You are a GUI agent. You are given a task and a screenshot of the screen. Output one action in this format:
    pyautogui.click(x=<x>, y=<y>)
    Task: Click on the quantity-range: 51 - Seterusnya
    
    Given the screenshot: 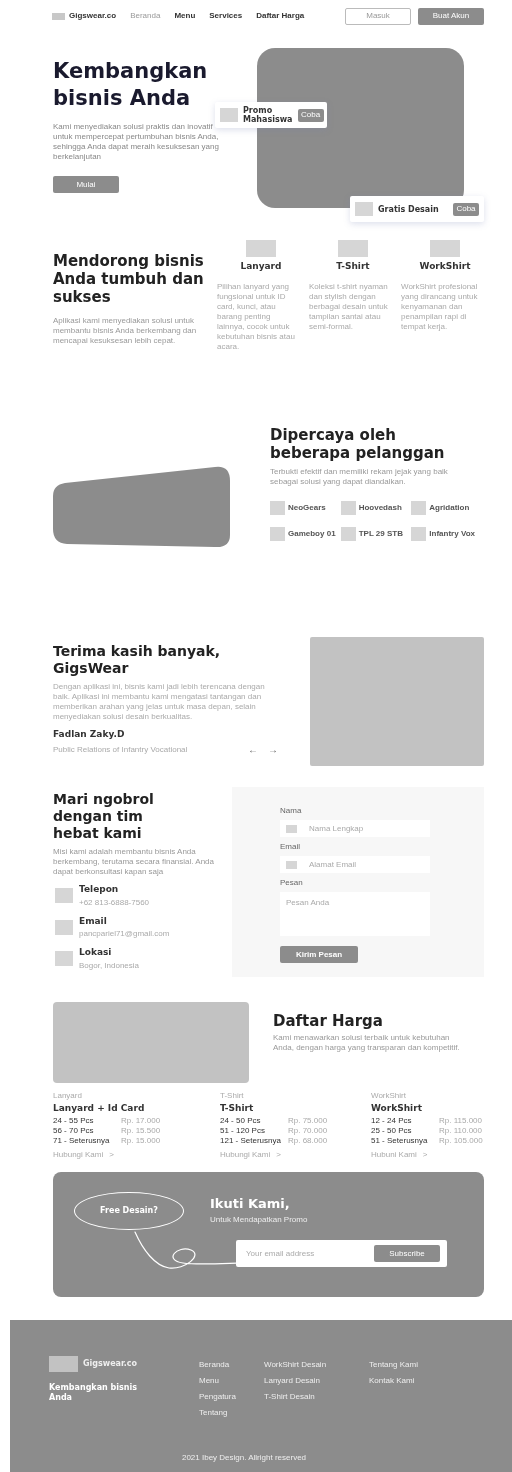 What is the action you would take?
    pyautogui.click(x=400, y=1140)
    